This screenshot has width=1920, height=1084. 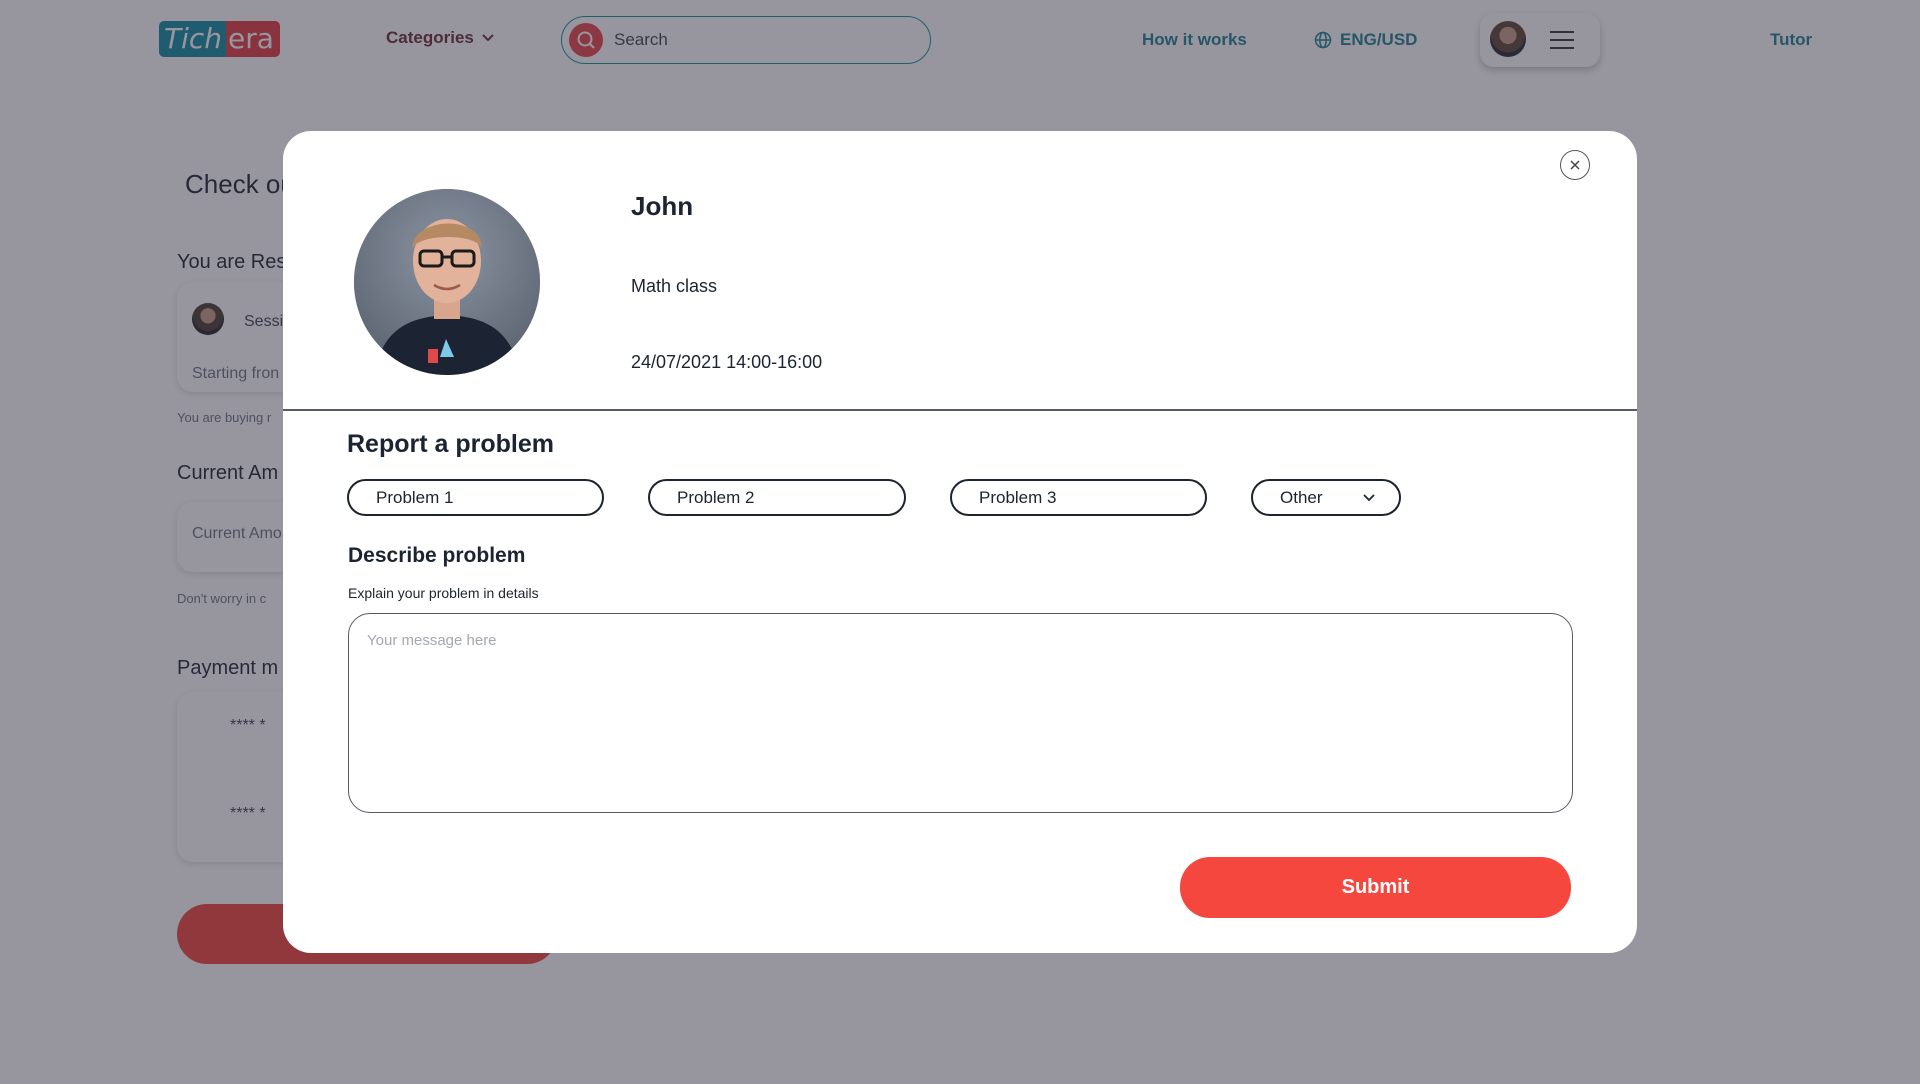 I want to click on problem-option-1: Problem 1, so click(x=475, y=497).